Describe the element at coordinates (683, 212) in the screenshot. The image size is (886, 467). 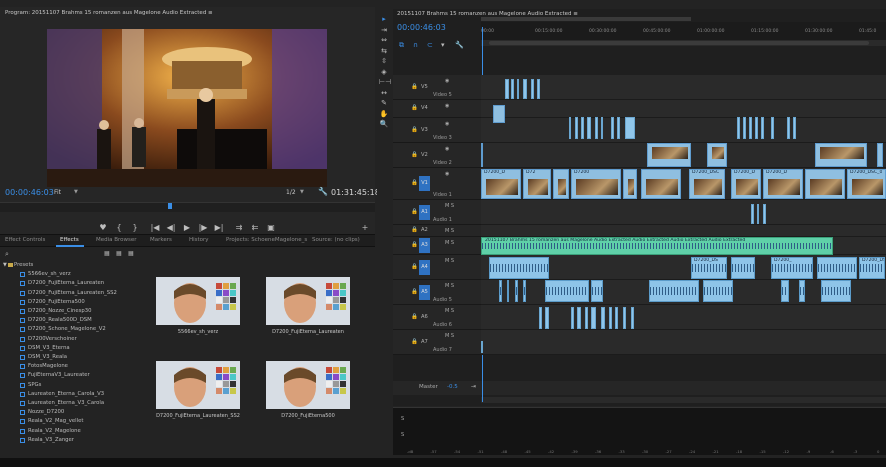
I see `track-lane-a1` at that location.